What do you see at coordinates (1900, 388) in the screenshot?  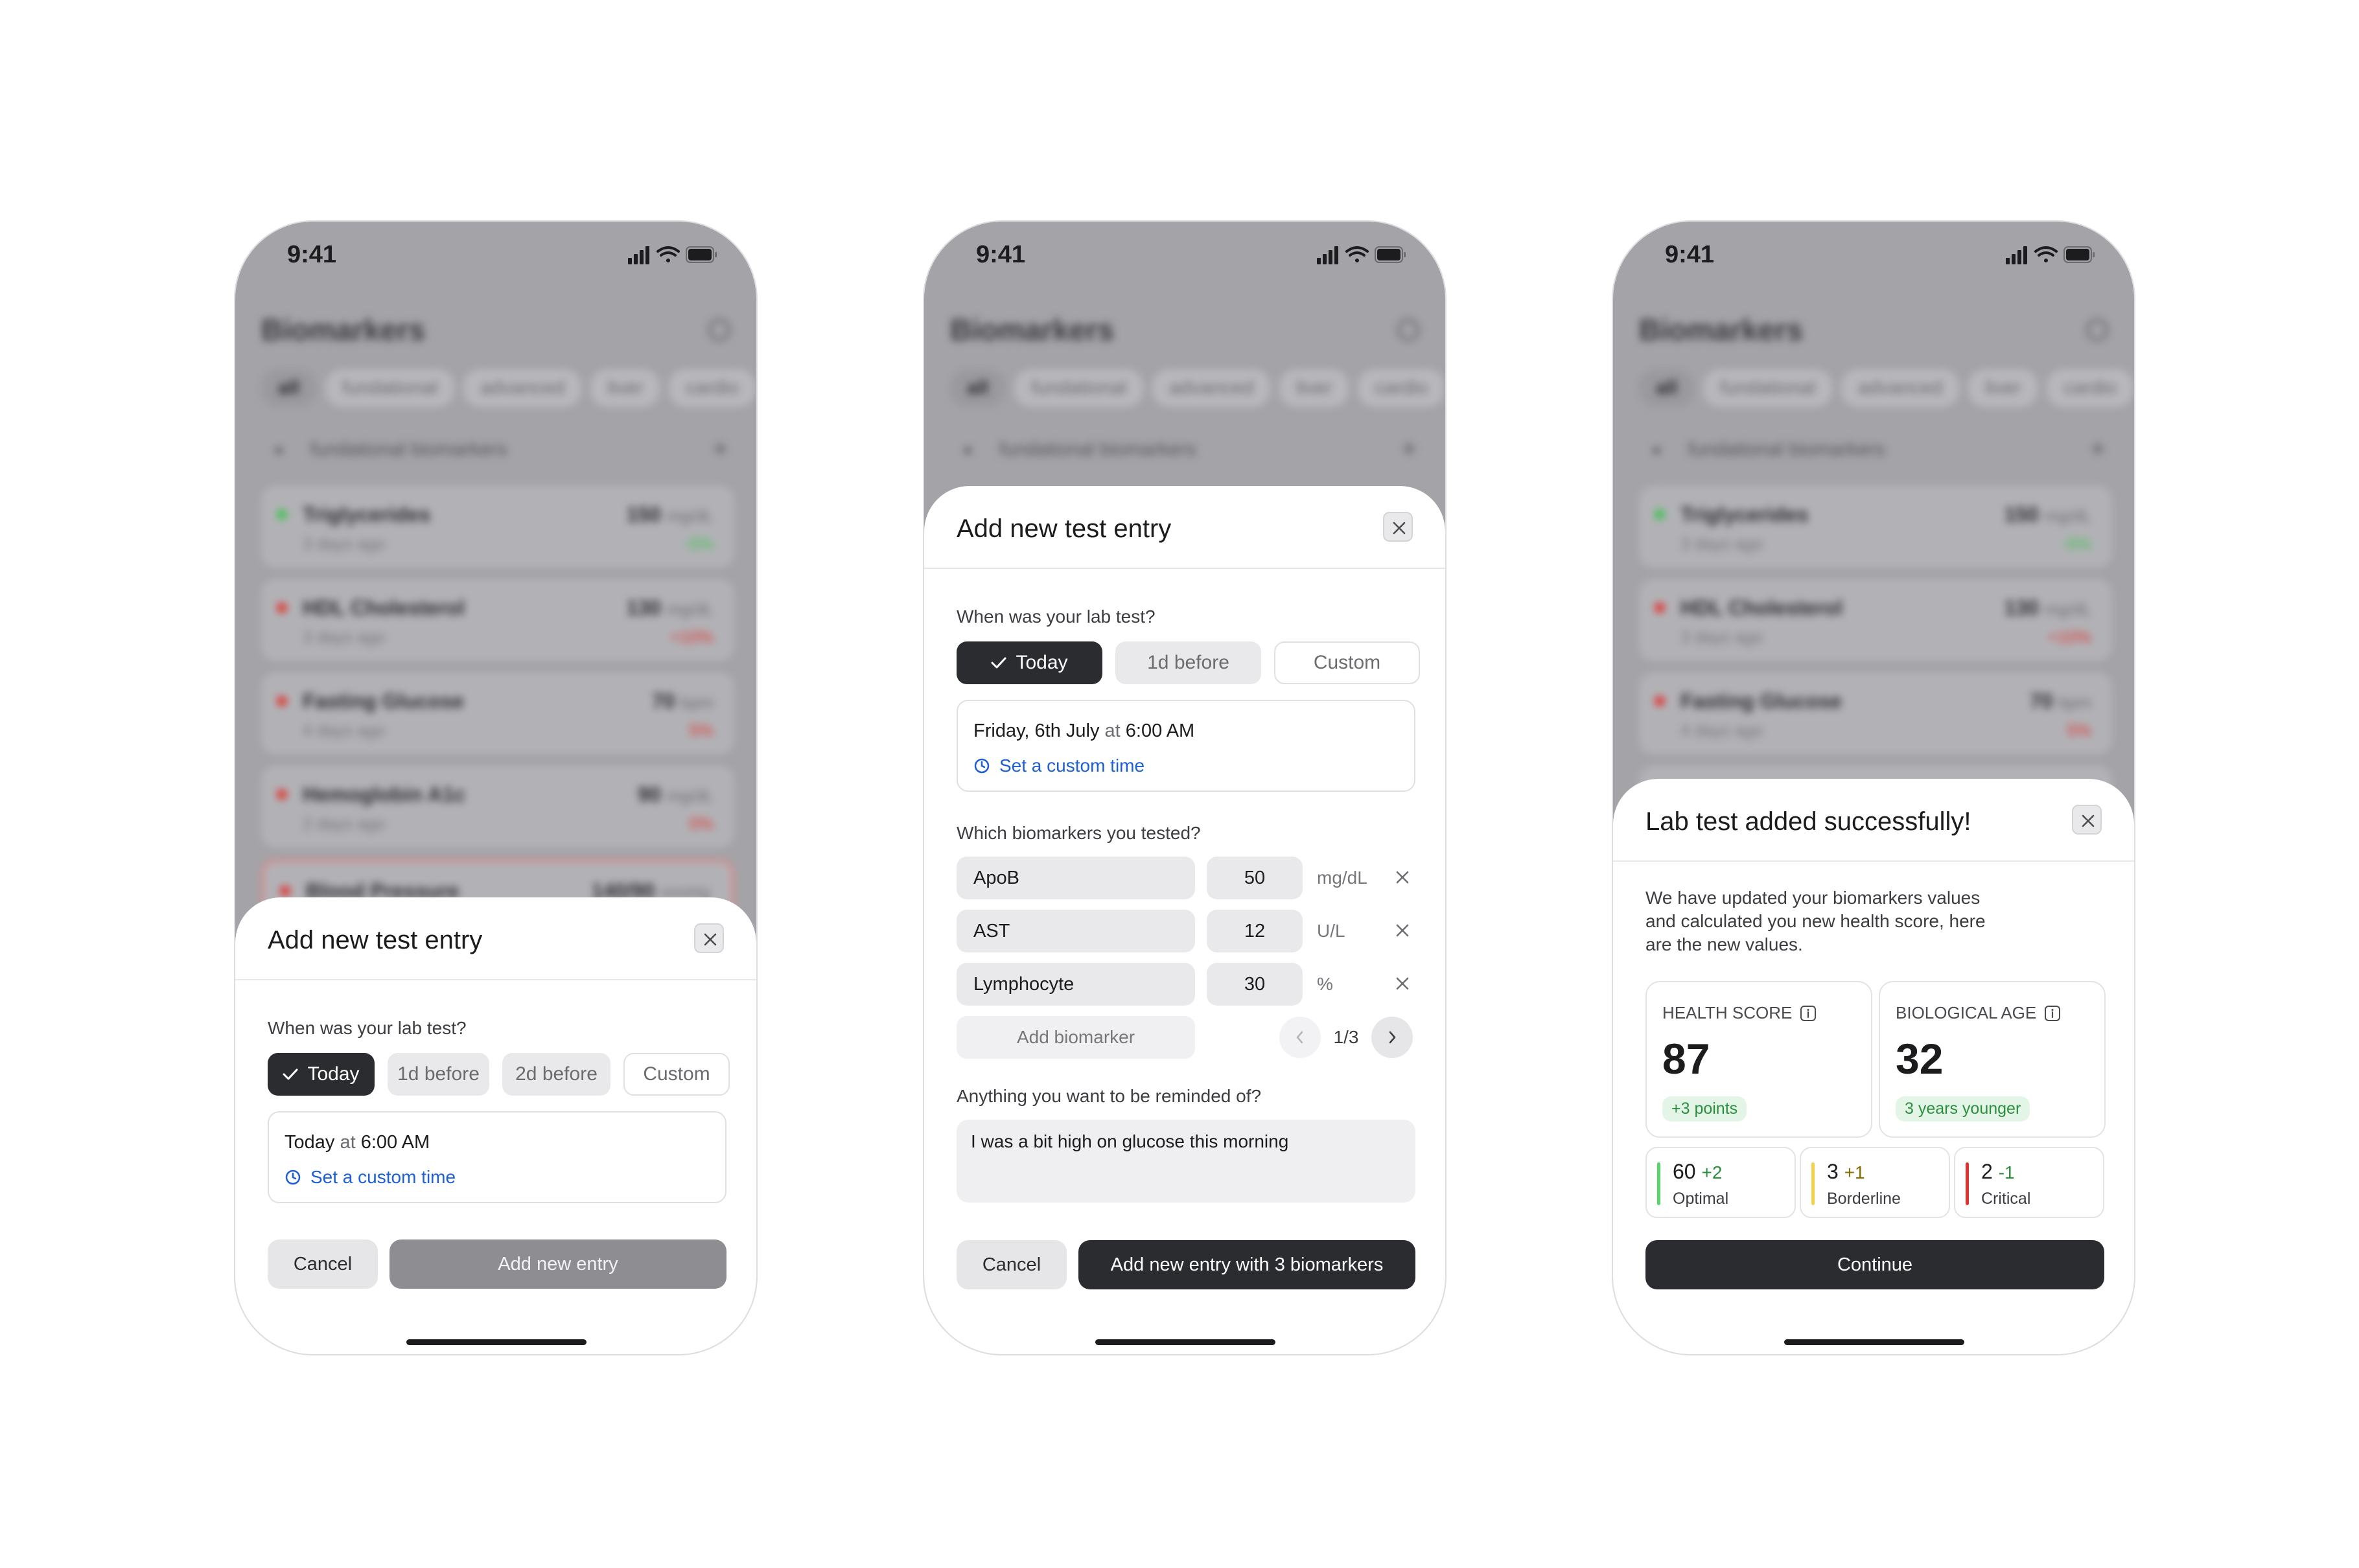 I see `bg-chip: advanced` at bounding box center [1900, 388].